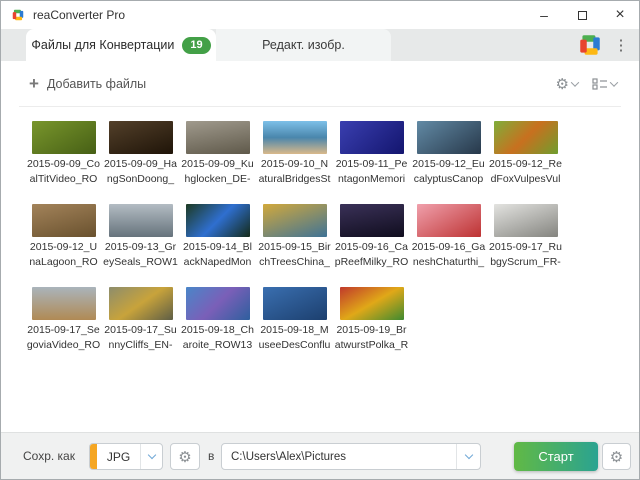  I want to click on thumbnail-settings-button: ⚙, so click(567, 84).